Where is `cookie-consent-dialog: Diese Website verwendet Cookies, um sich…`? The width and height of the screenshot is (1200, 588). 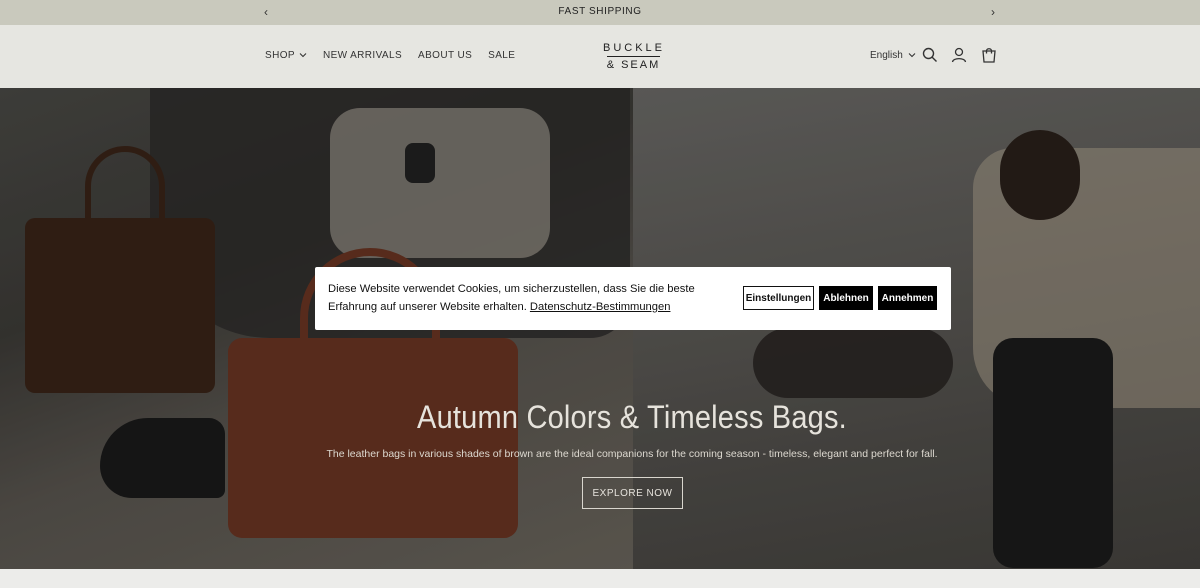
cookie-consent-dialog: Diese Website verwendet Cookies, um sich… is located at coordinates (633, 298).